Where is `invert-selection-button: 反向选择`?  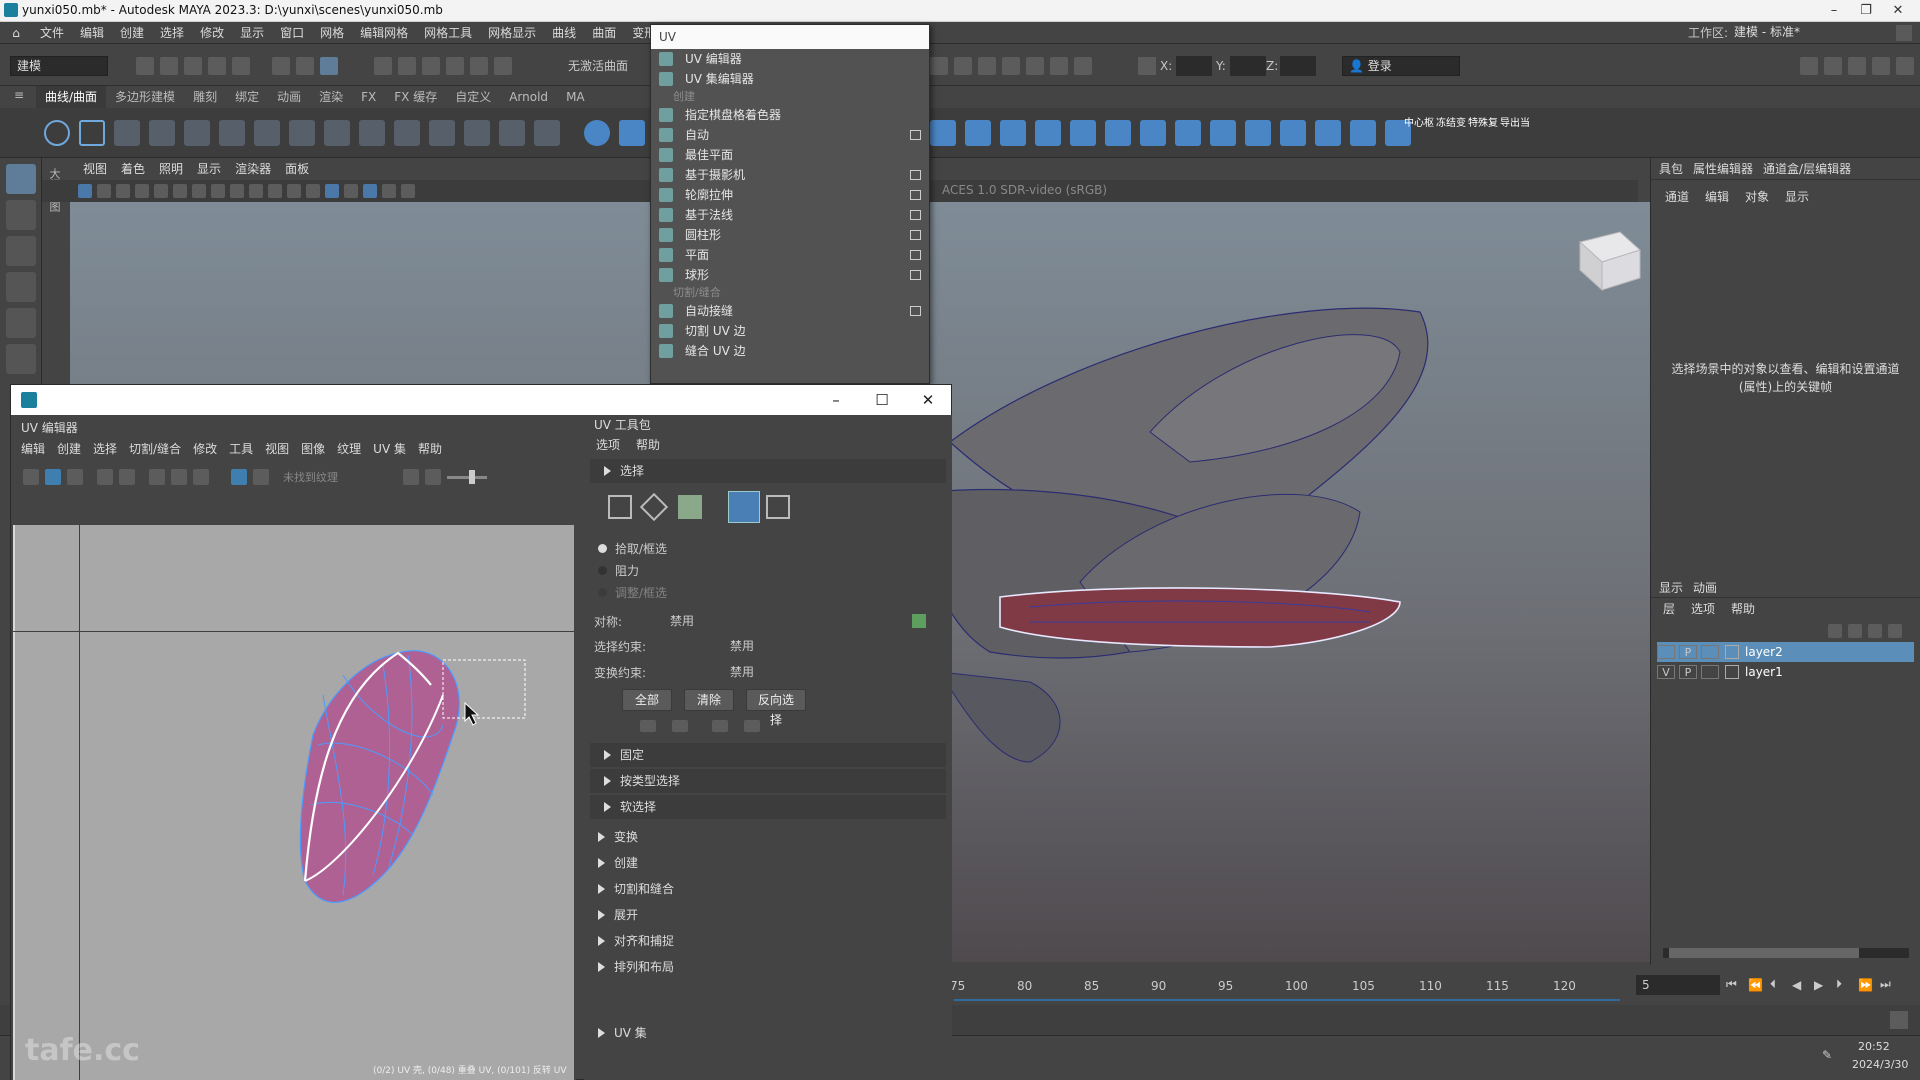
invert-selection-button: 反向选择 is located at coordinates (776, 708).